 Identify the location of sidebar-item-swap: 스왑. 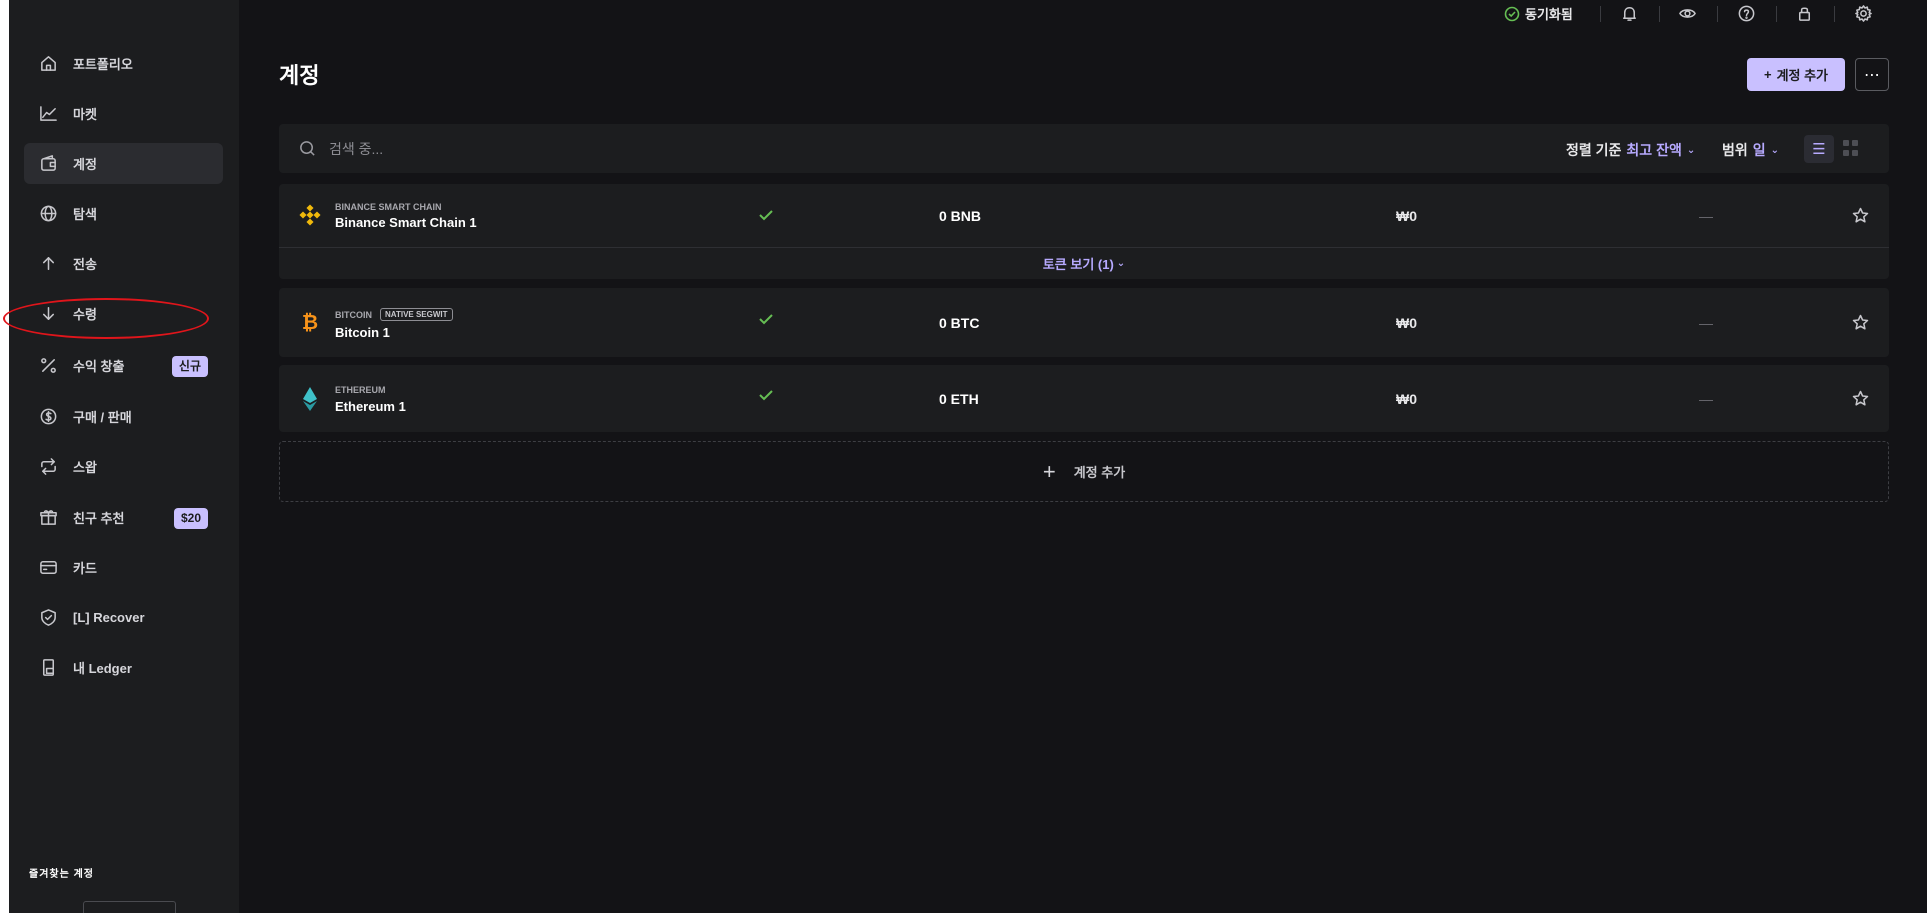
(123, 466).